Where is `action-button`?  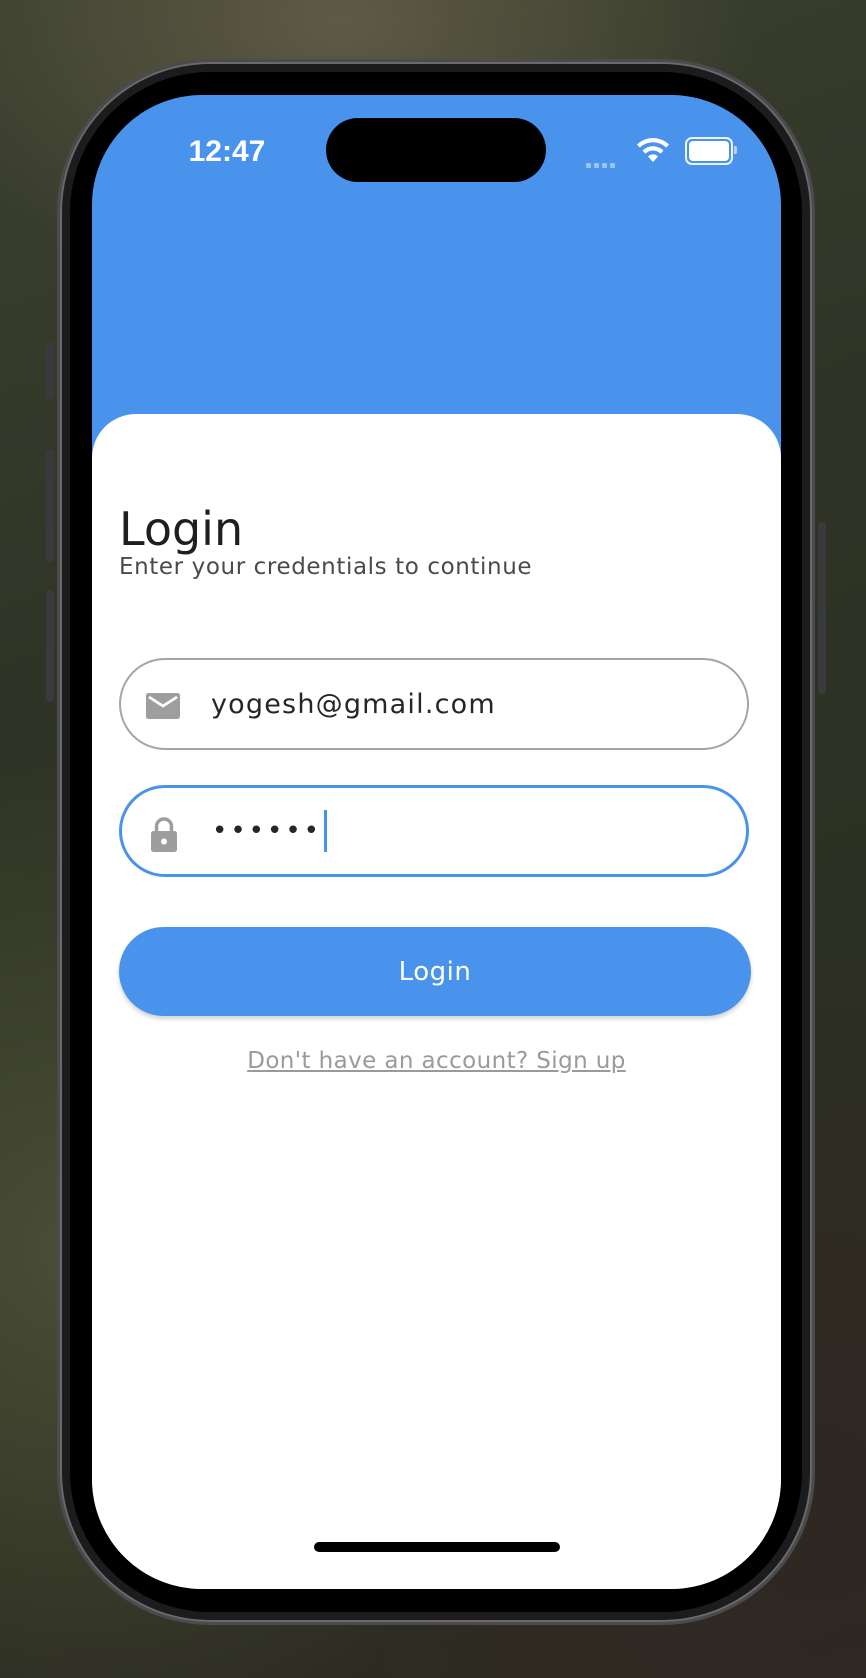 action-button is located at coordinates (50, 370).